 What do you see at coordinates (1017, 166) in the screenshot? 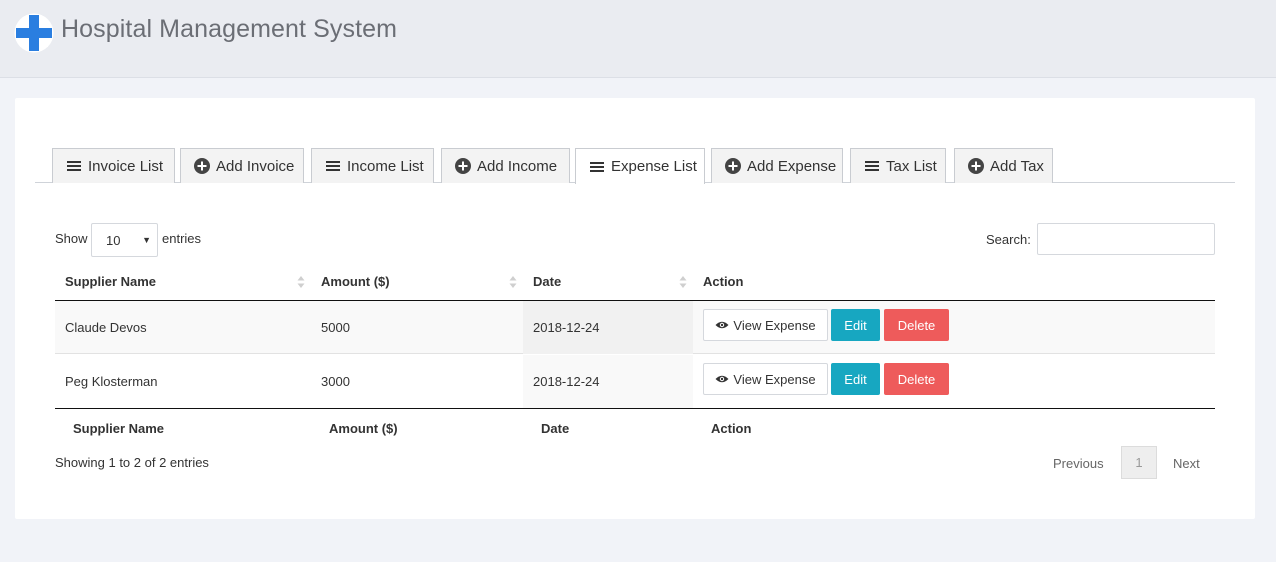
I see `tab-label: Add Tax` at bounding box center [1017, 166].